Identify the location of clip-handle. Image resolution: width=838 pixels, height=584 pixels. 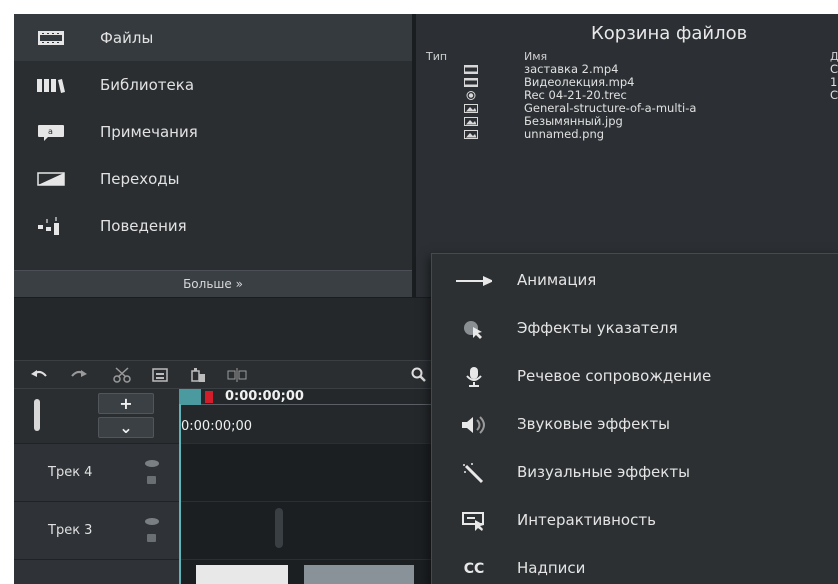
(279, 528).